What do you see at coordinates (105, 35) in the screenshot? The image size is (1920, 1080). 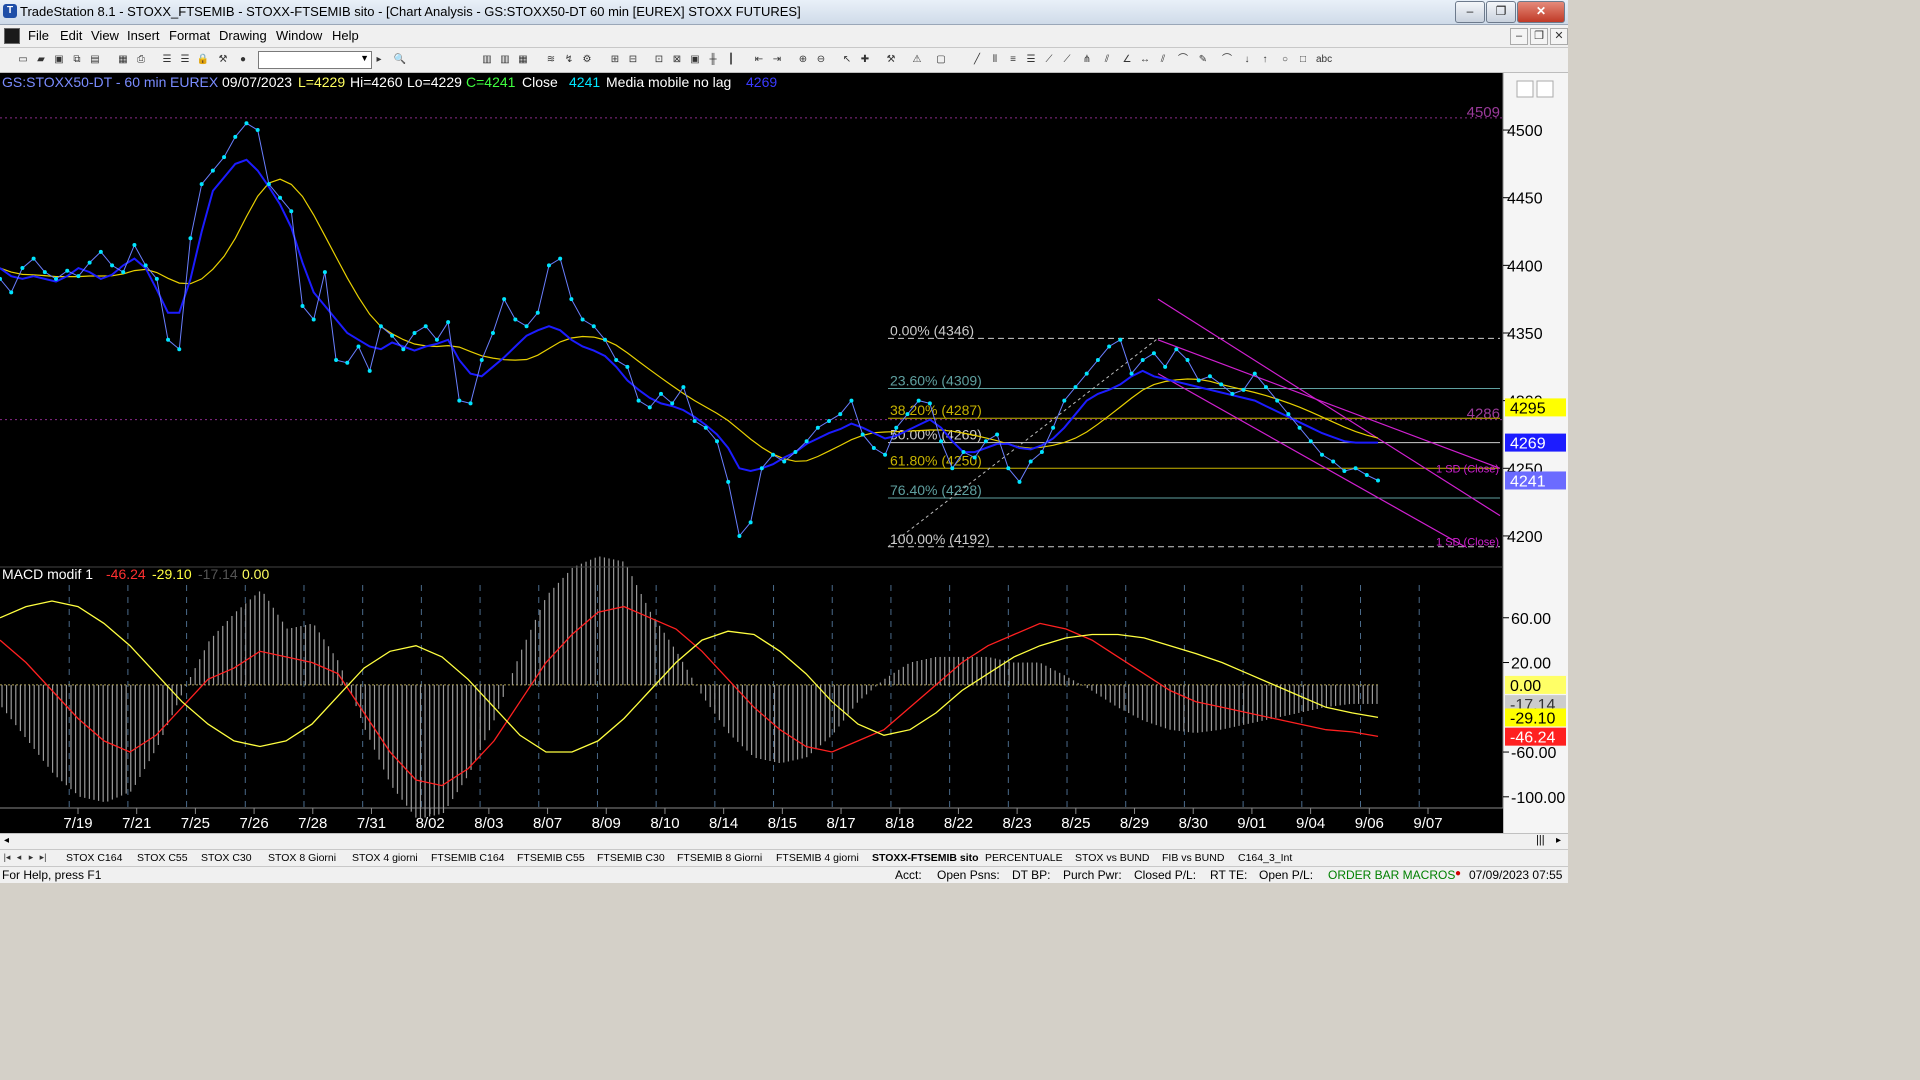 I see `menu-view: View` at bounding box center [105, 35].